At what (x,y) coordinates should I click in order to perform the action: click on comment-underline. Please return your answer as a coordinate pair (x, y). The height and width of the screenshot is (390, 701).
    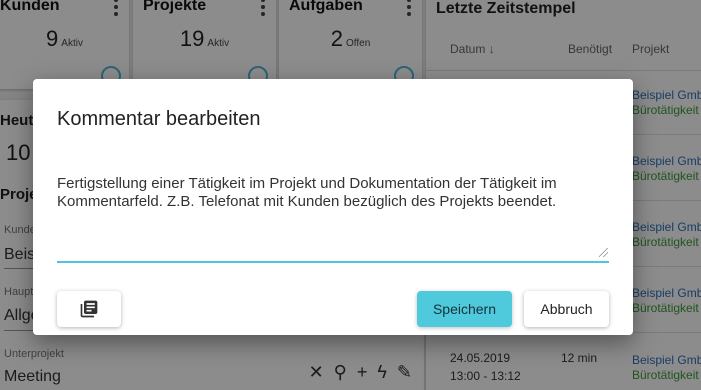
    Looking at the image, I should click on (333, 262).